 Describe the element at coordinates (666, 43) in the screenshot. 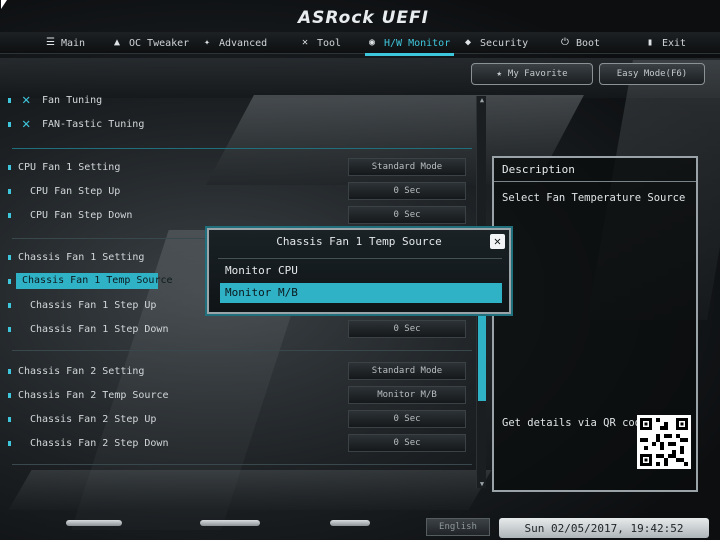

I see `tab-exit: ▮ Exit` at that location.